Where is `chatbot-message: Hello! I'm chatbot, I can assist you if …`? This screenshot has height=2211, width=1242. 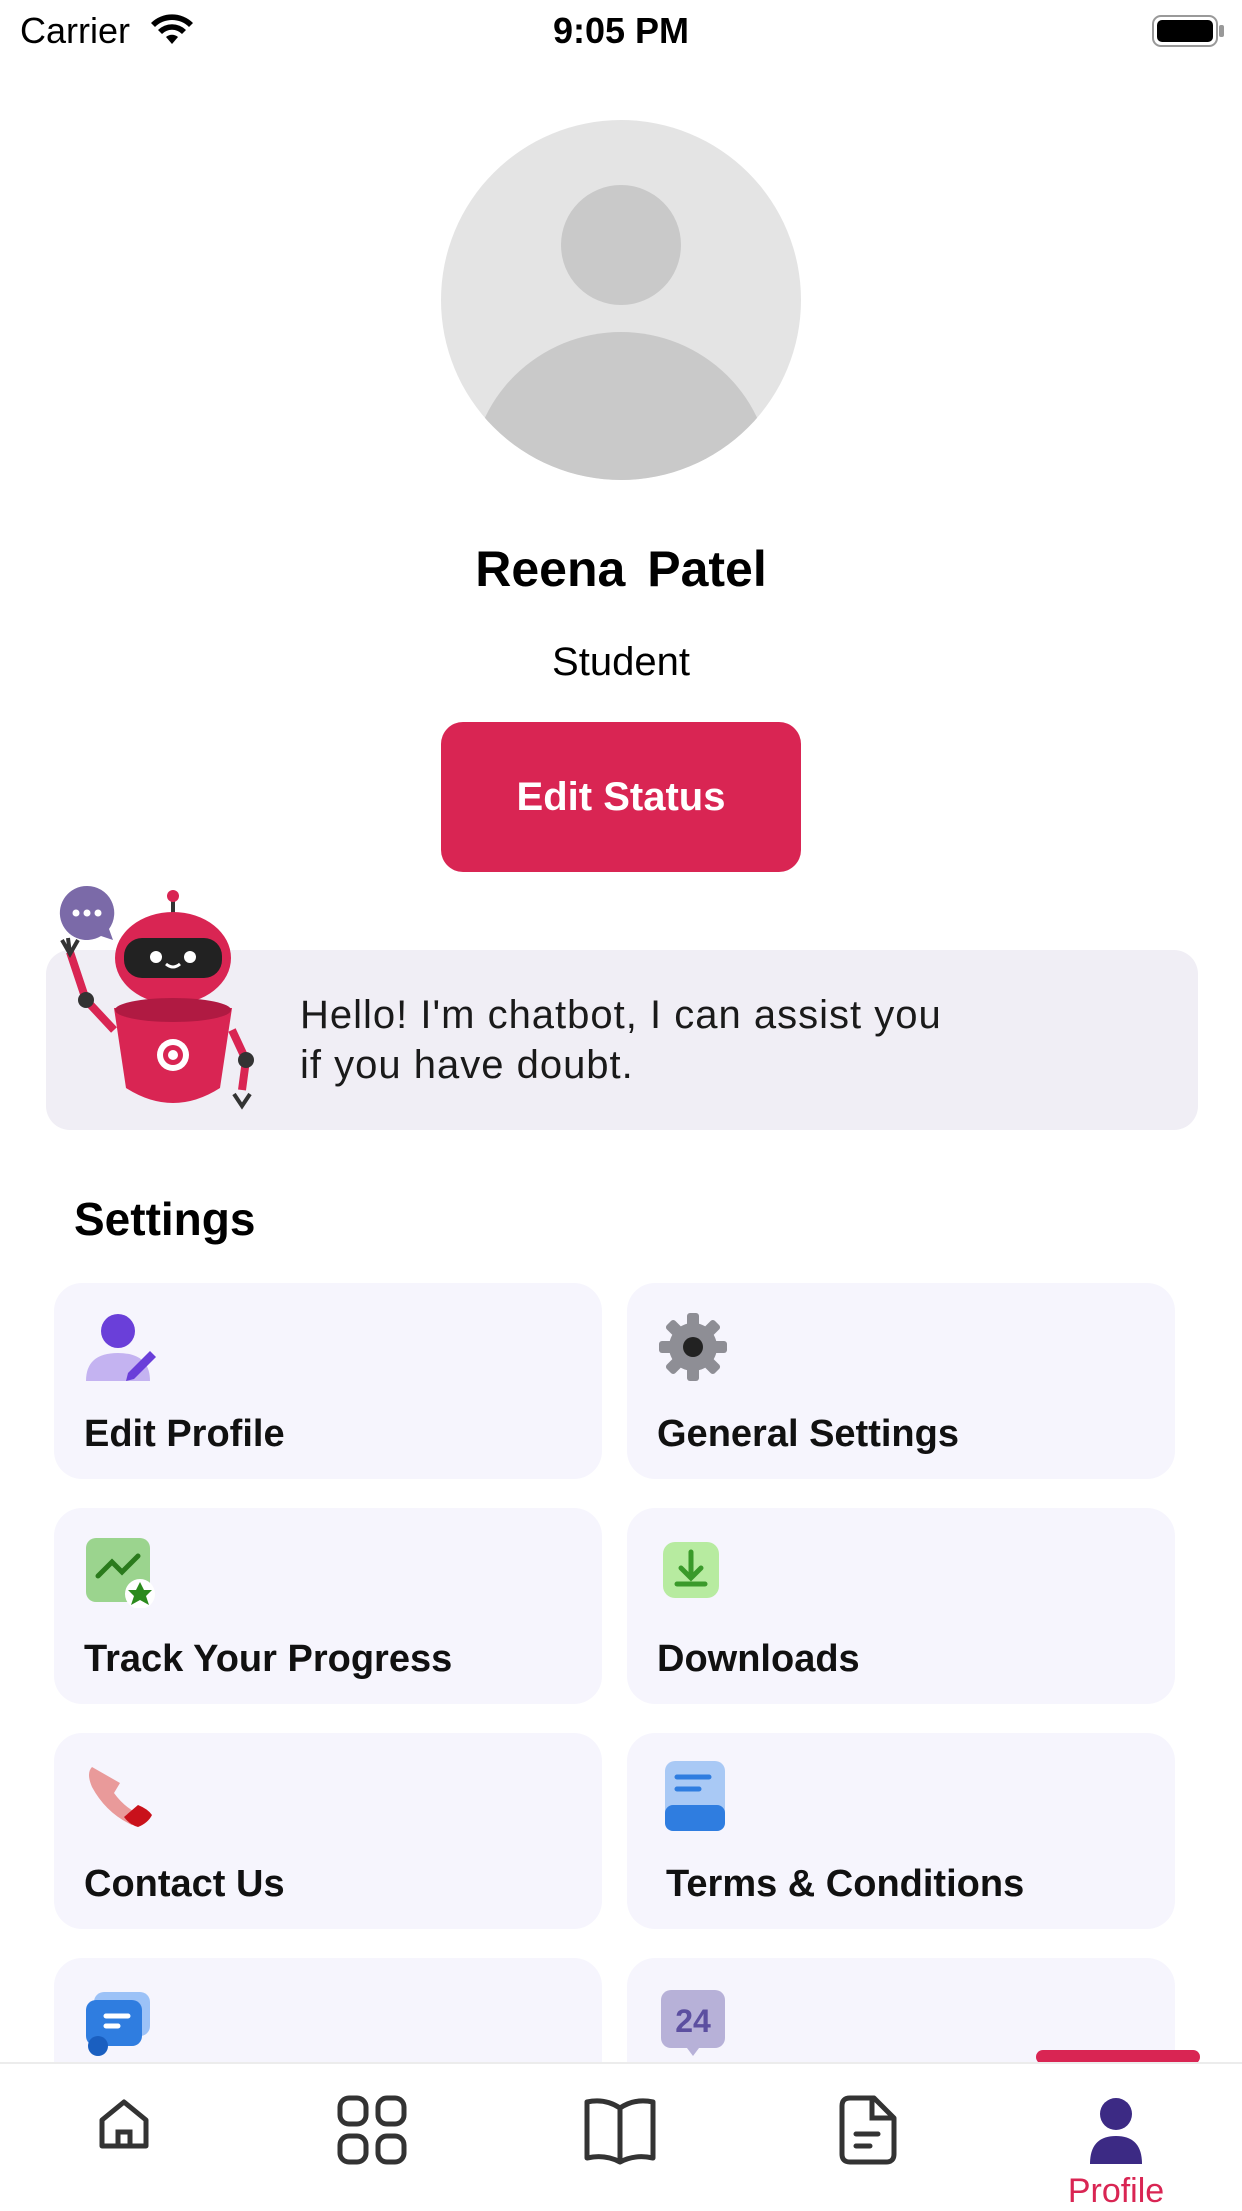 chatbot-message: Hello! I'm chatbot, I can assist you if … is located at coordinates (710, 1040).